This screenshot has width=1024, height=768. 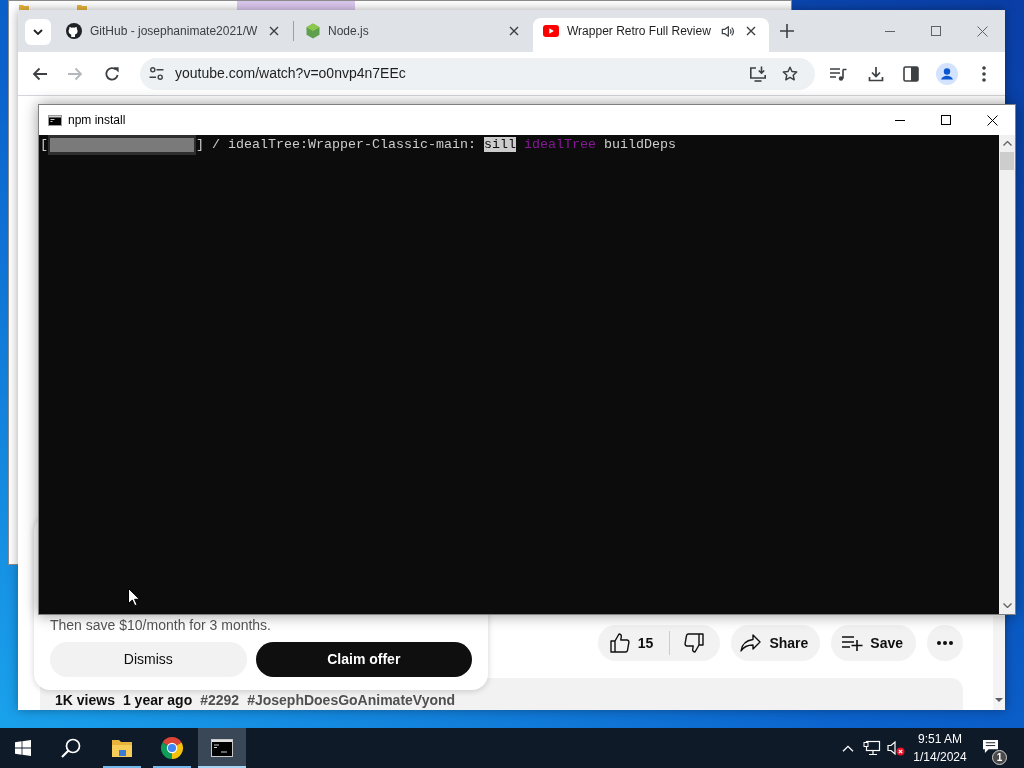 What do you see at coordinates (174, 35) in the screenshot?
I see `browser-tab: GitHub - josephanimate2021/W` at bounding box center [174, 35].